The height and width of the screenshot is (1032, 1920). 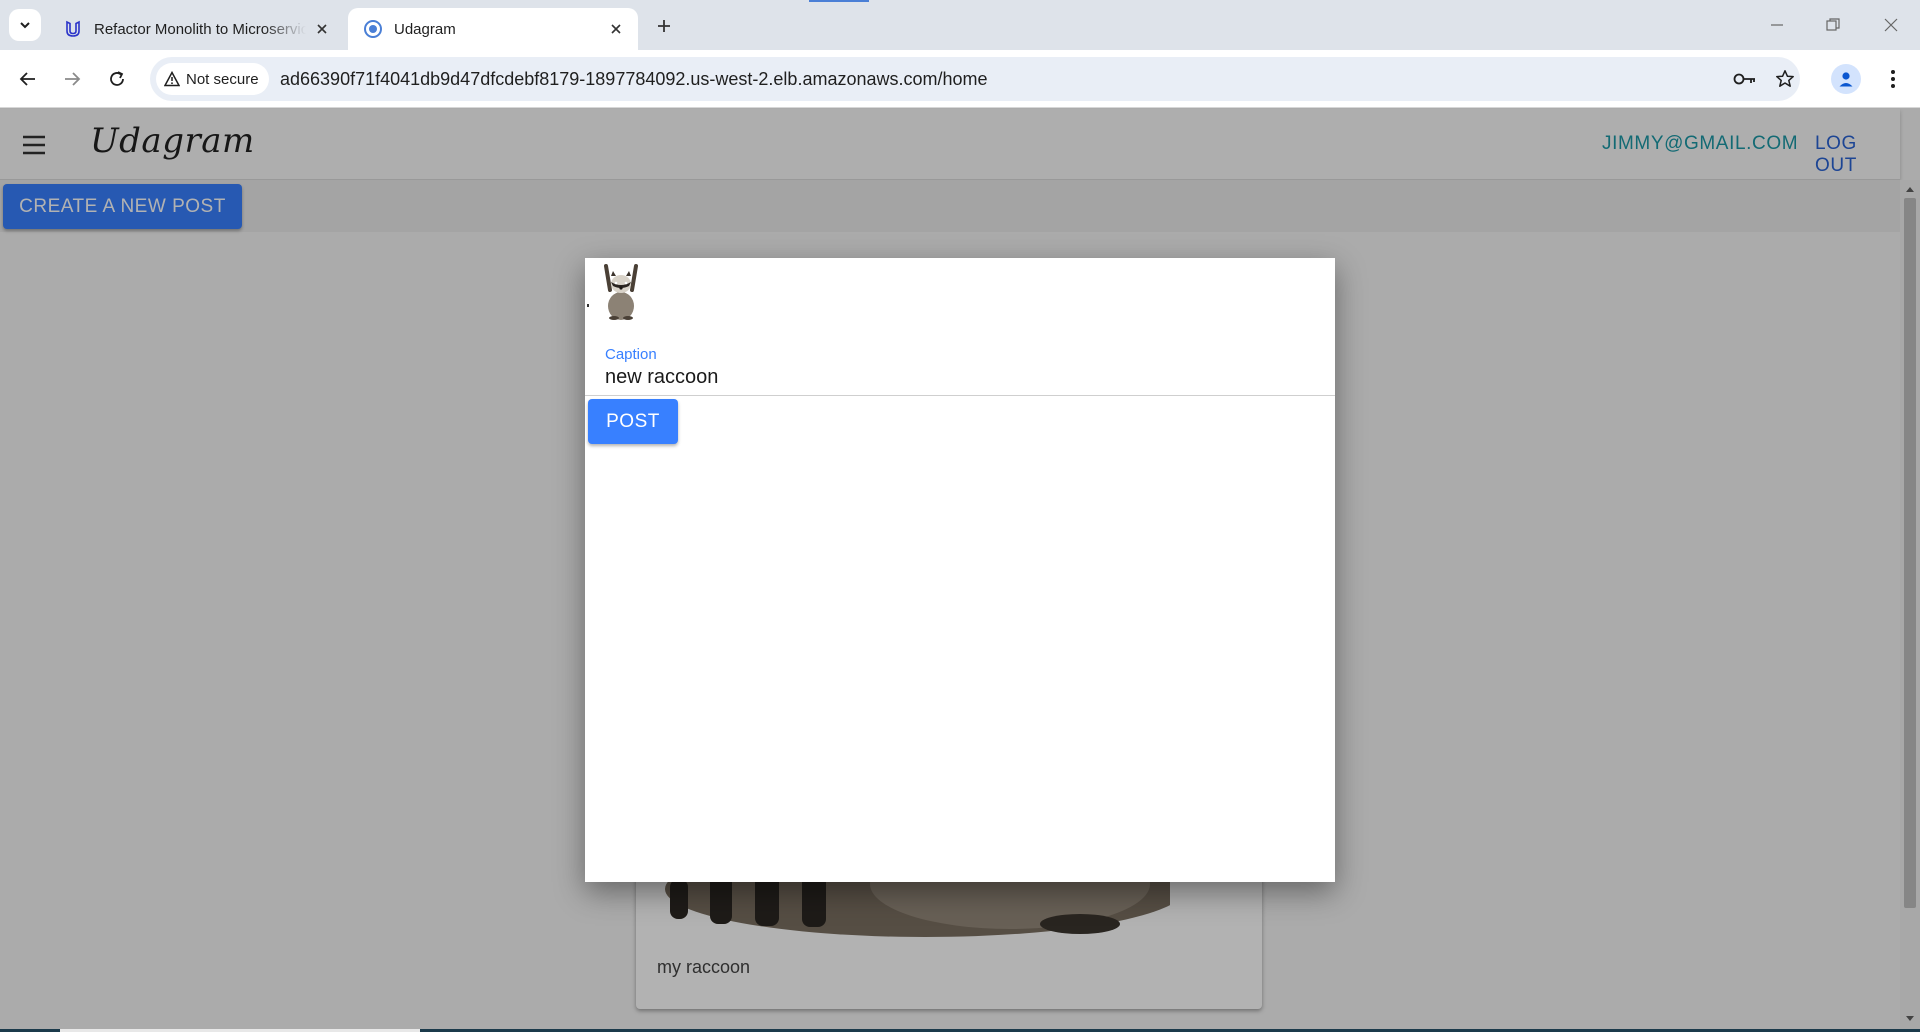 I want to click on reload-icon, so click(x=117, y=78).